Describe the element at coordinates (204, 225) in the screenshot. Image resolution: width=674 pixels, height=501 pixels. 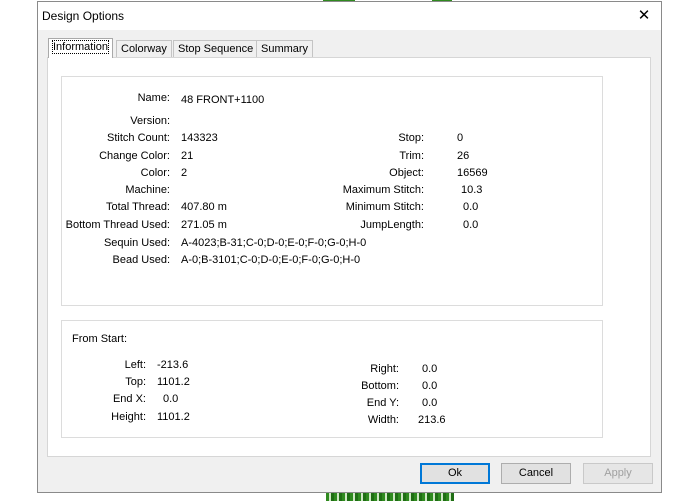
I see `bottom-thread-value: 271.05 m` at that location.